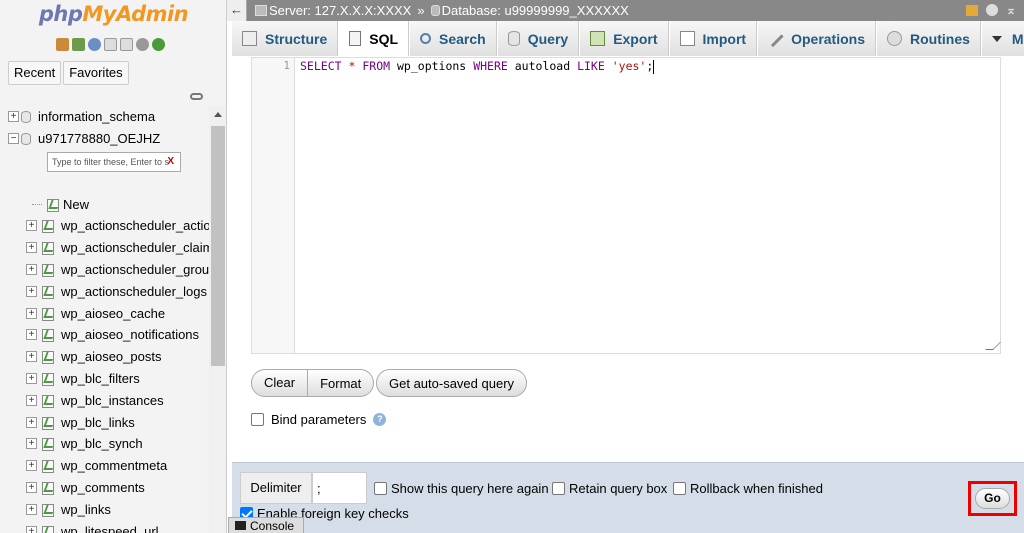 The image size is (1024, 533). Describe the element at coordinates (461, 488) in the screenshot. I see `show-query-option: Show this query here again` at that location.